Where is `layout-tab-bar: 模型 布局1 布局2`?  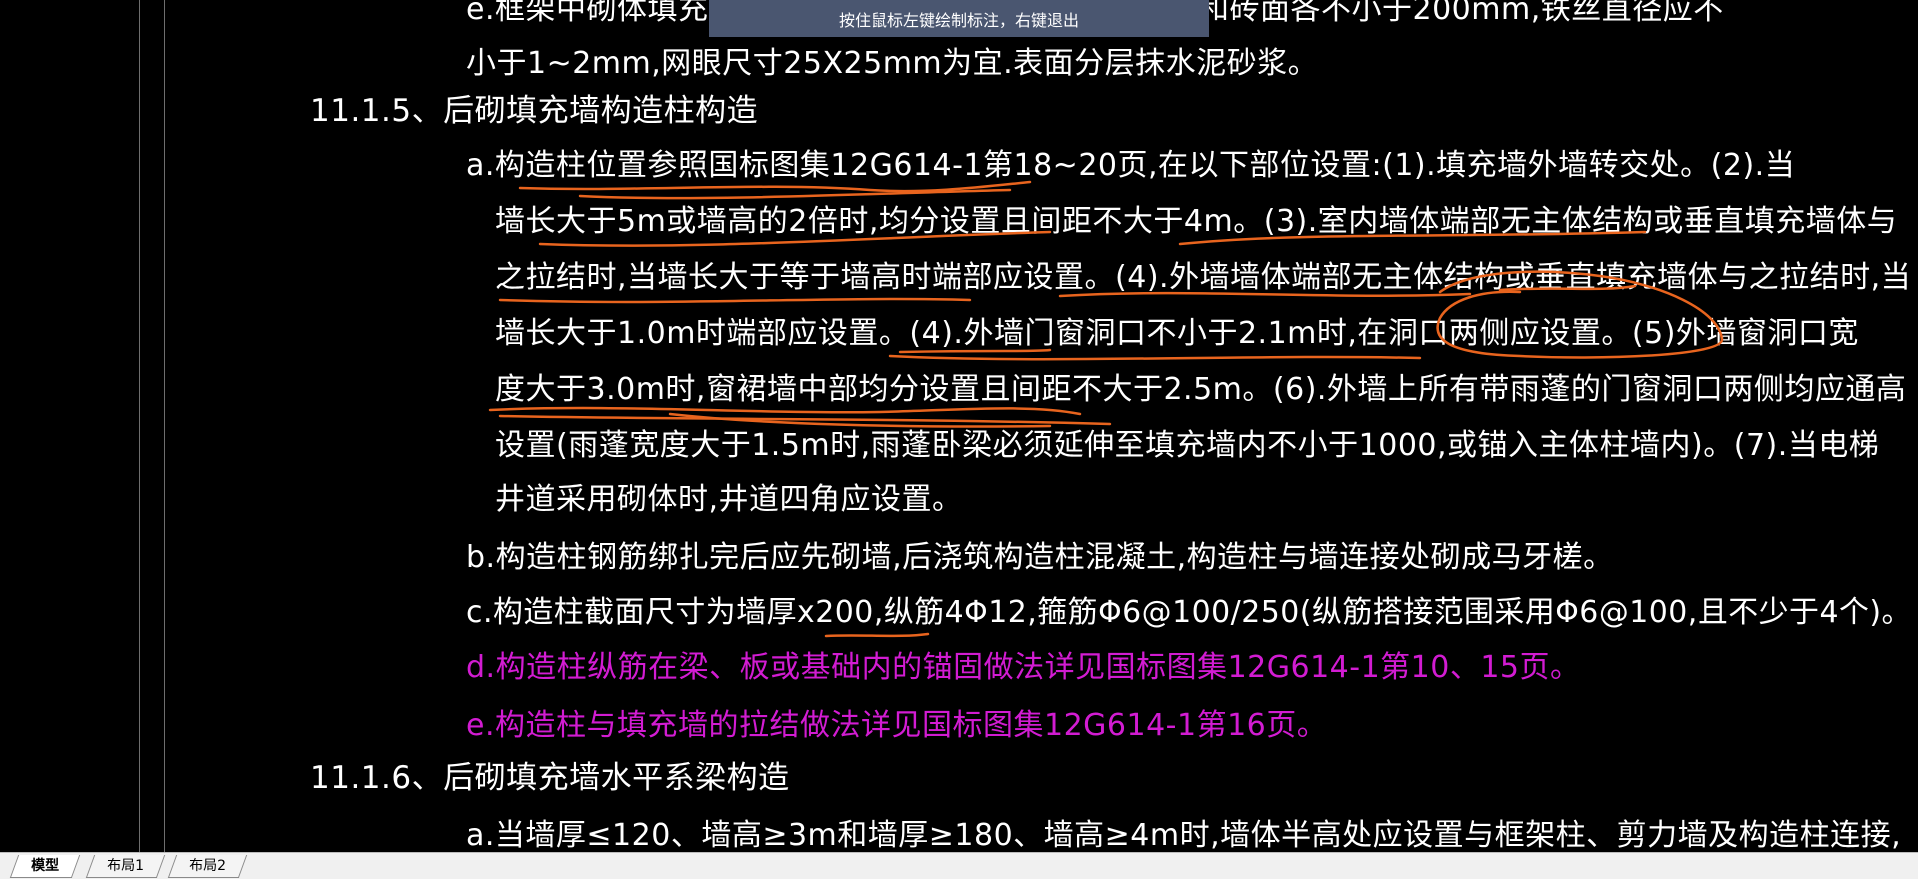 layout-tab-bar: 模型 布局1 布局2 is located at coordinates (959, 865).